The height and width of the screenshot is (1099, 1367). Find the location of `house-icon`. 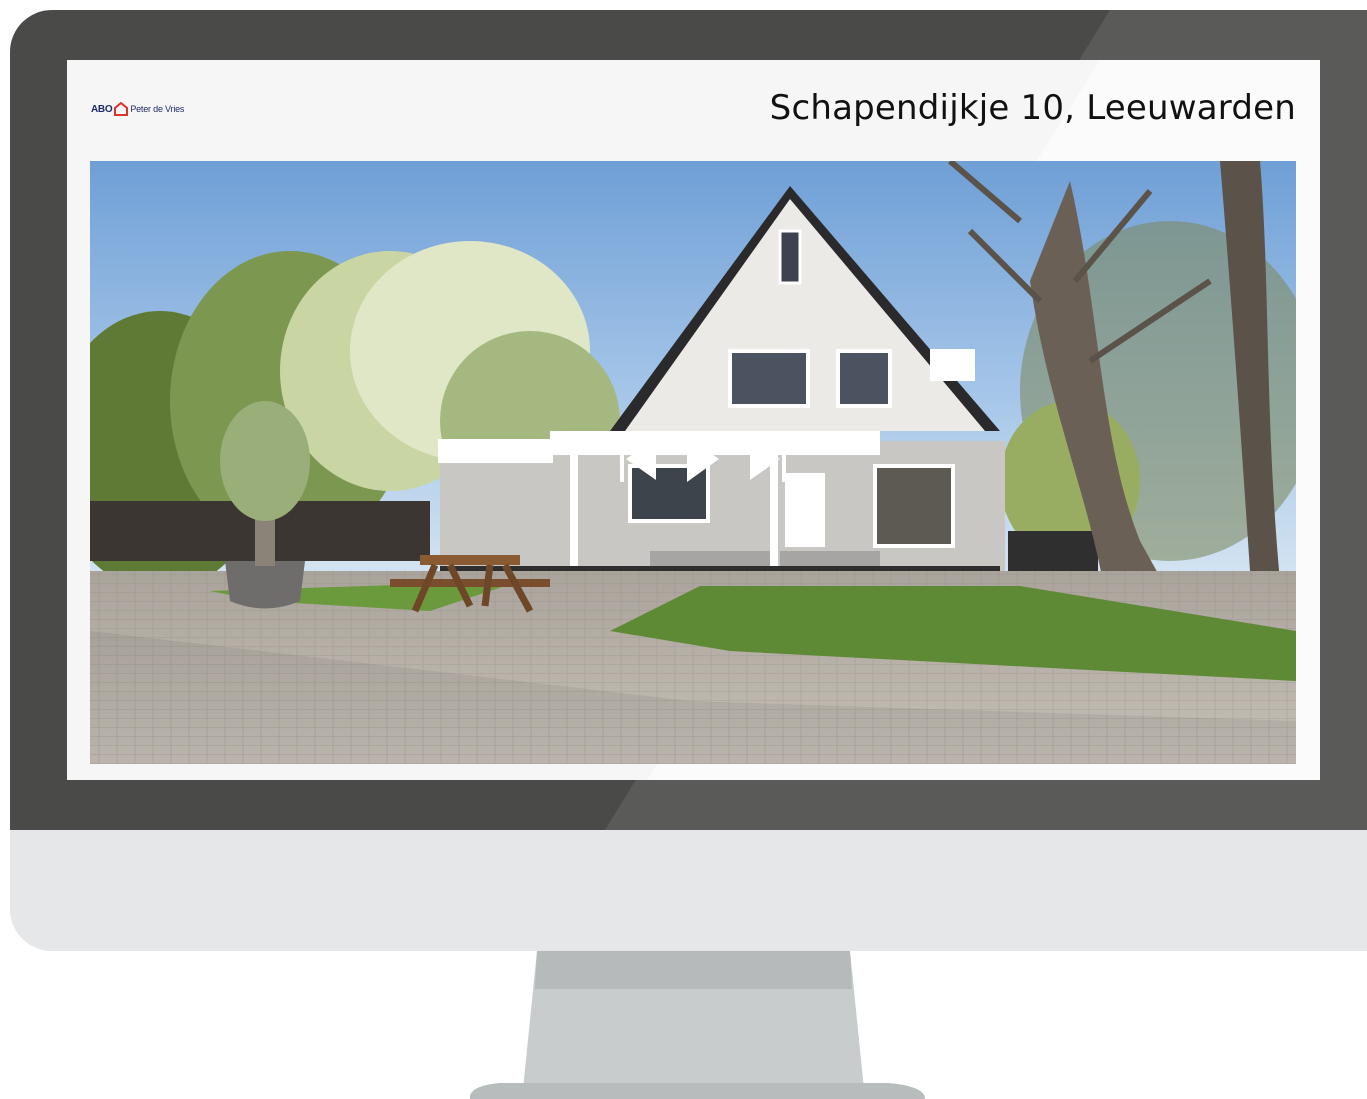

house-icon is located at coordinates (121, 109).